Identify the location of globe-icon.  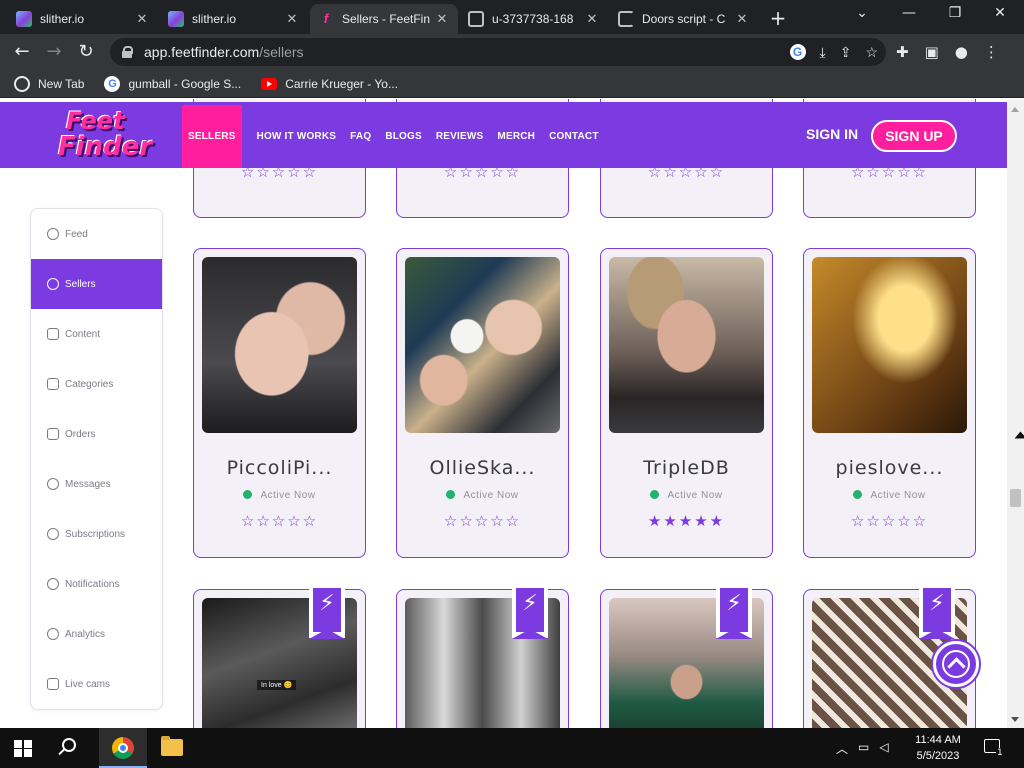
(22, 83).